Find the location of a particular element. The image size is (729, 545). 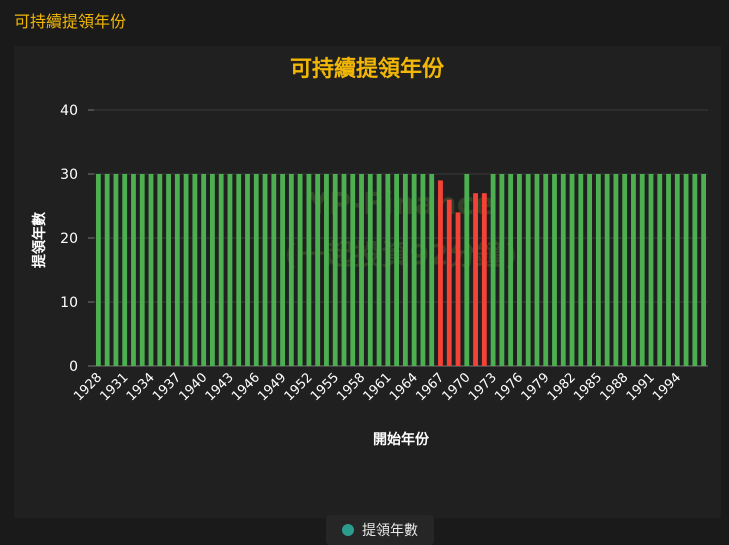

y-tick-label: 20 is located at coordinates (69, 239).